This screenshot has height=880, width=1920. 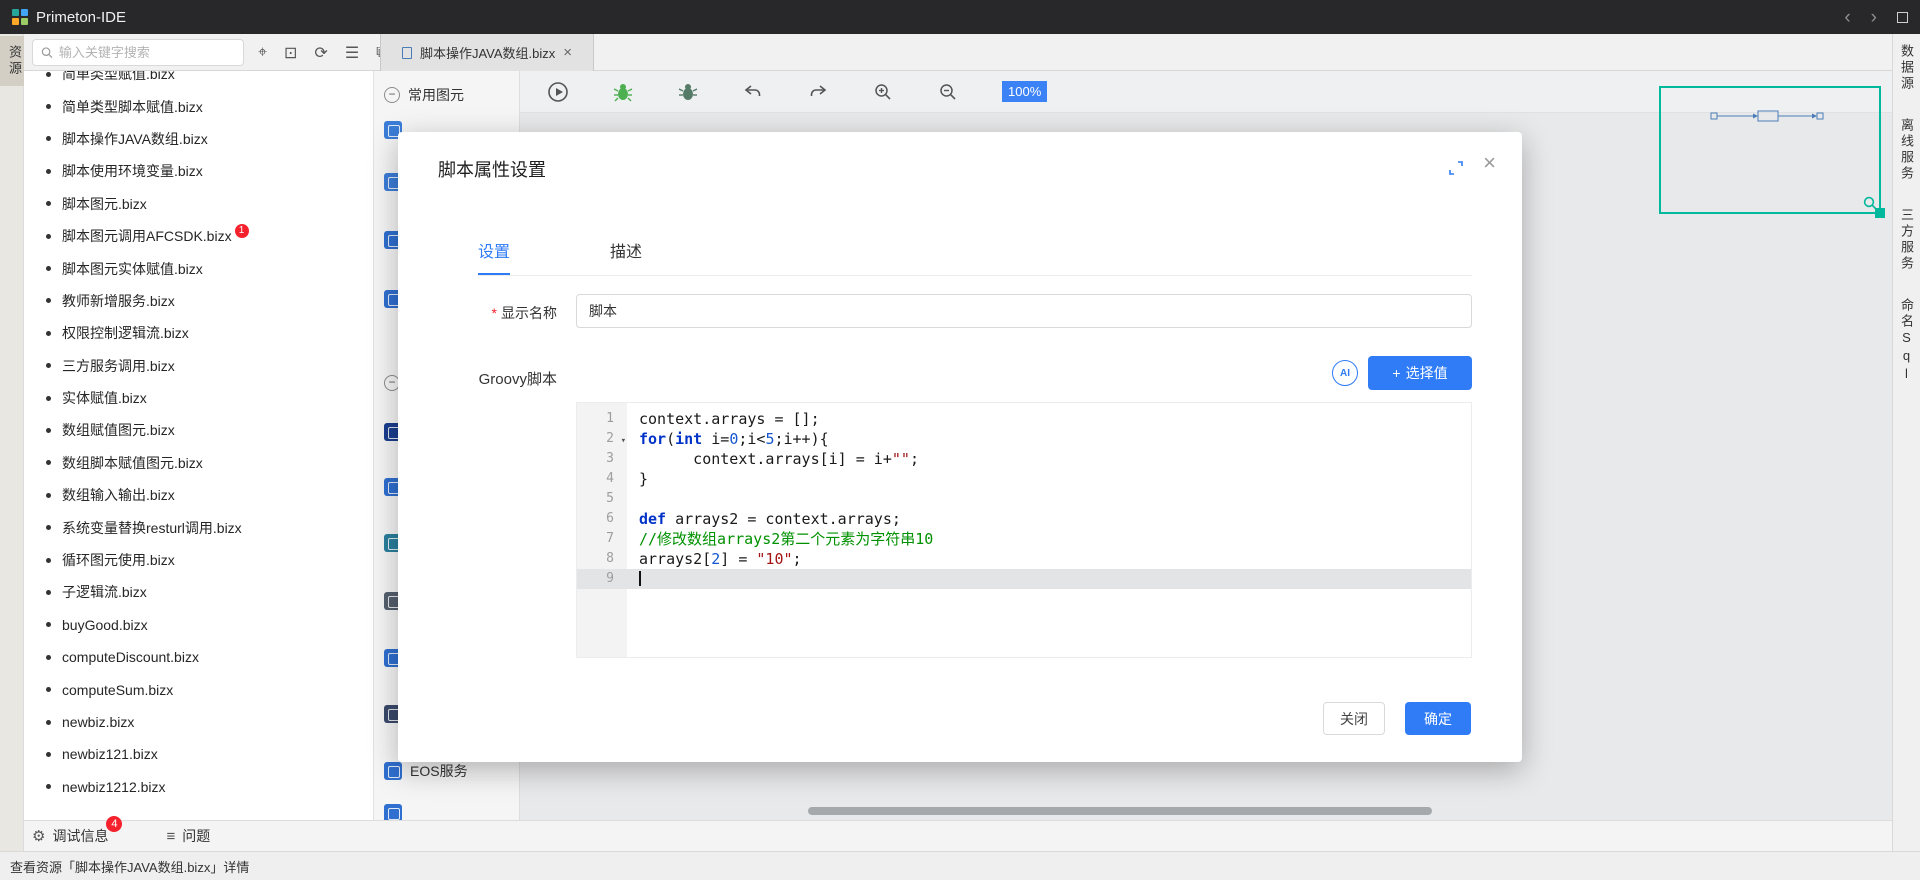 What do you see at coordinates (1847, 17) in the screenshot?
I see `nav-back-icon: ‹` at bounding box center [1847, 17].